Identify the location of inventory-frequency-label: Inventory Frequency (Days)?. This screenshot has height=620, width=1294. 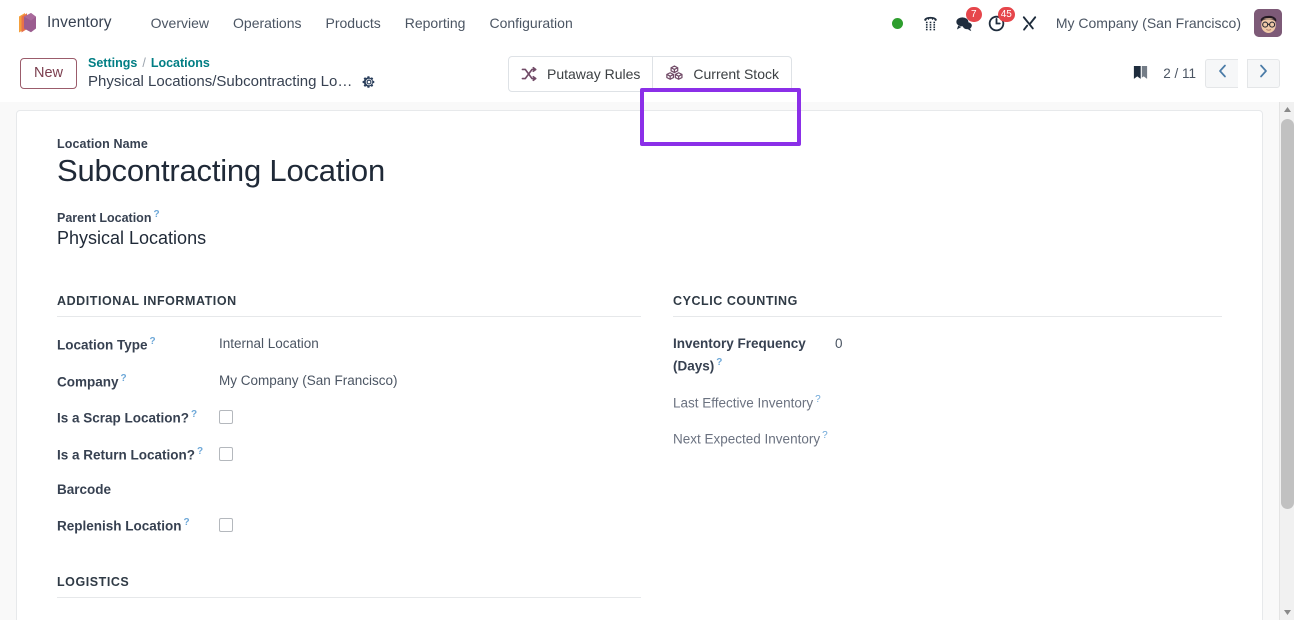
(739, 355).